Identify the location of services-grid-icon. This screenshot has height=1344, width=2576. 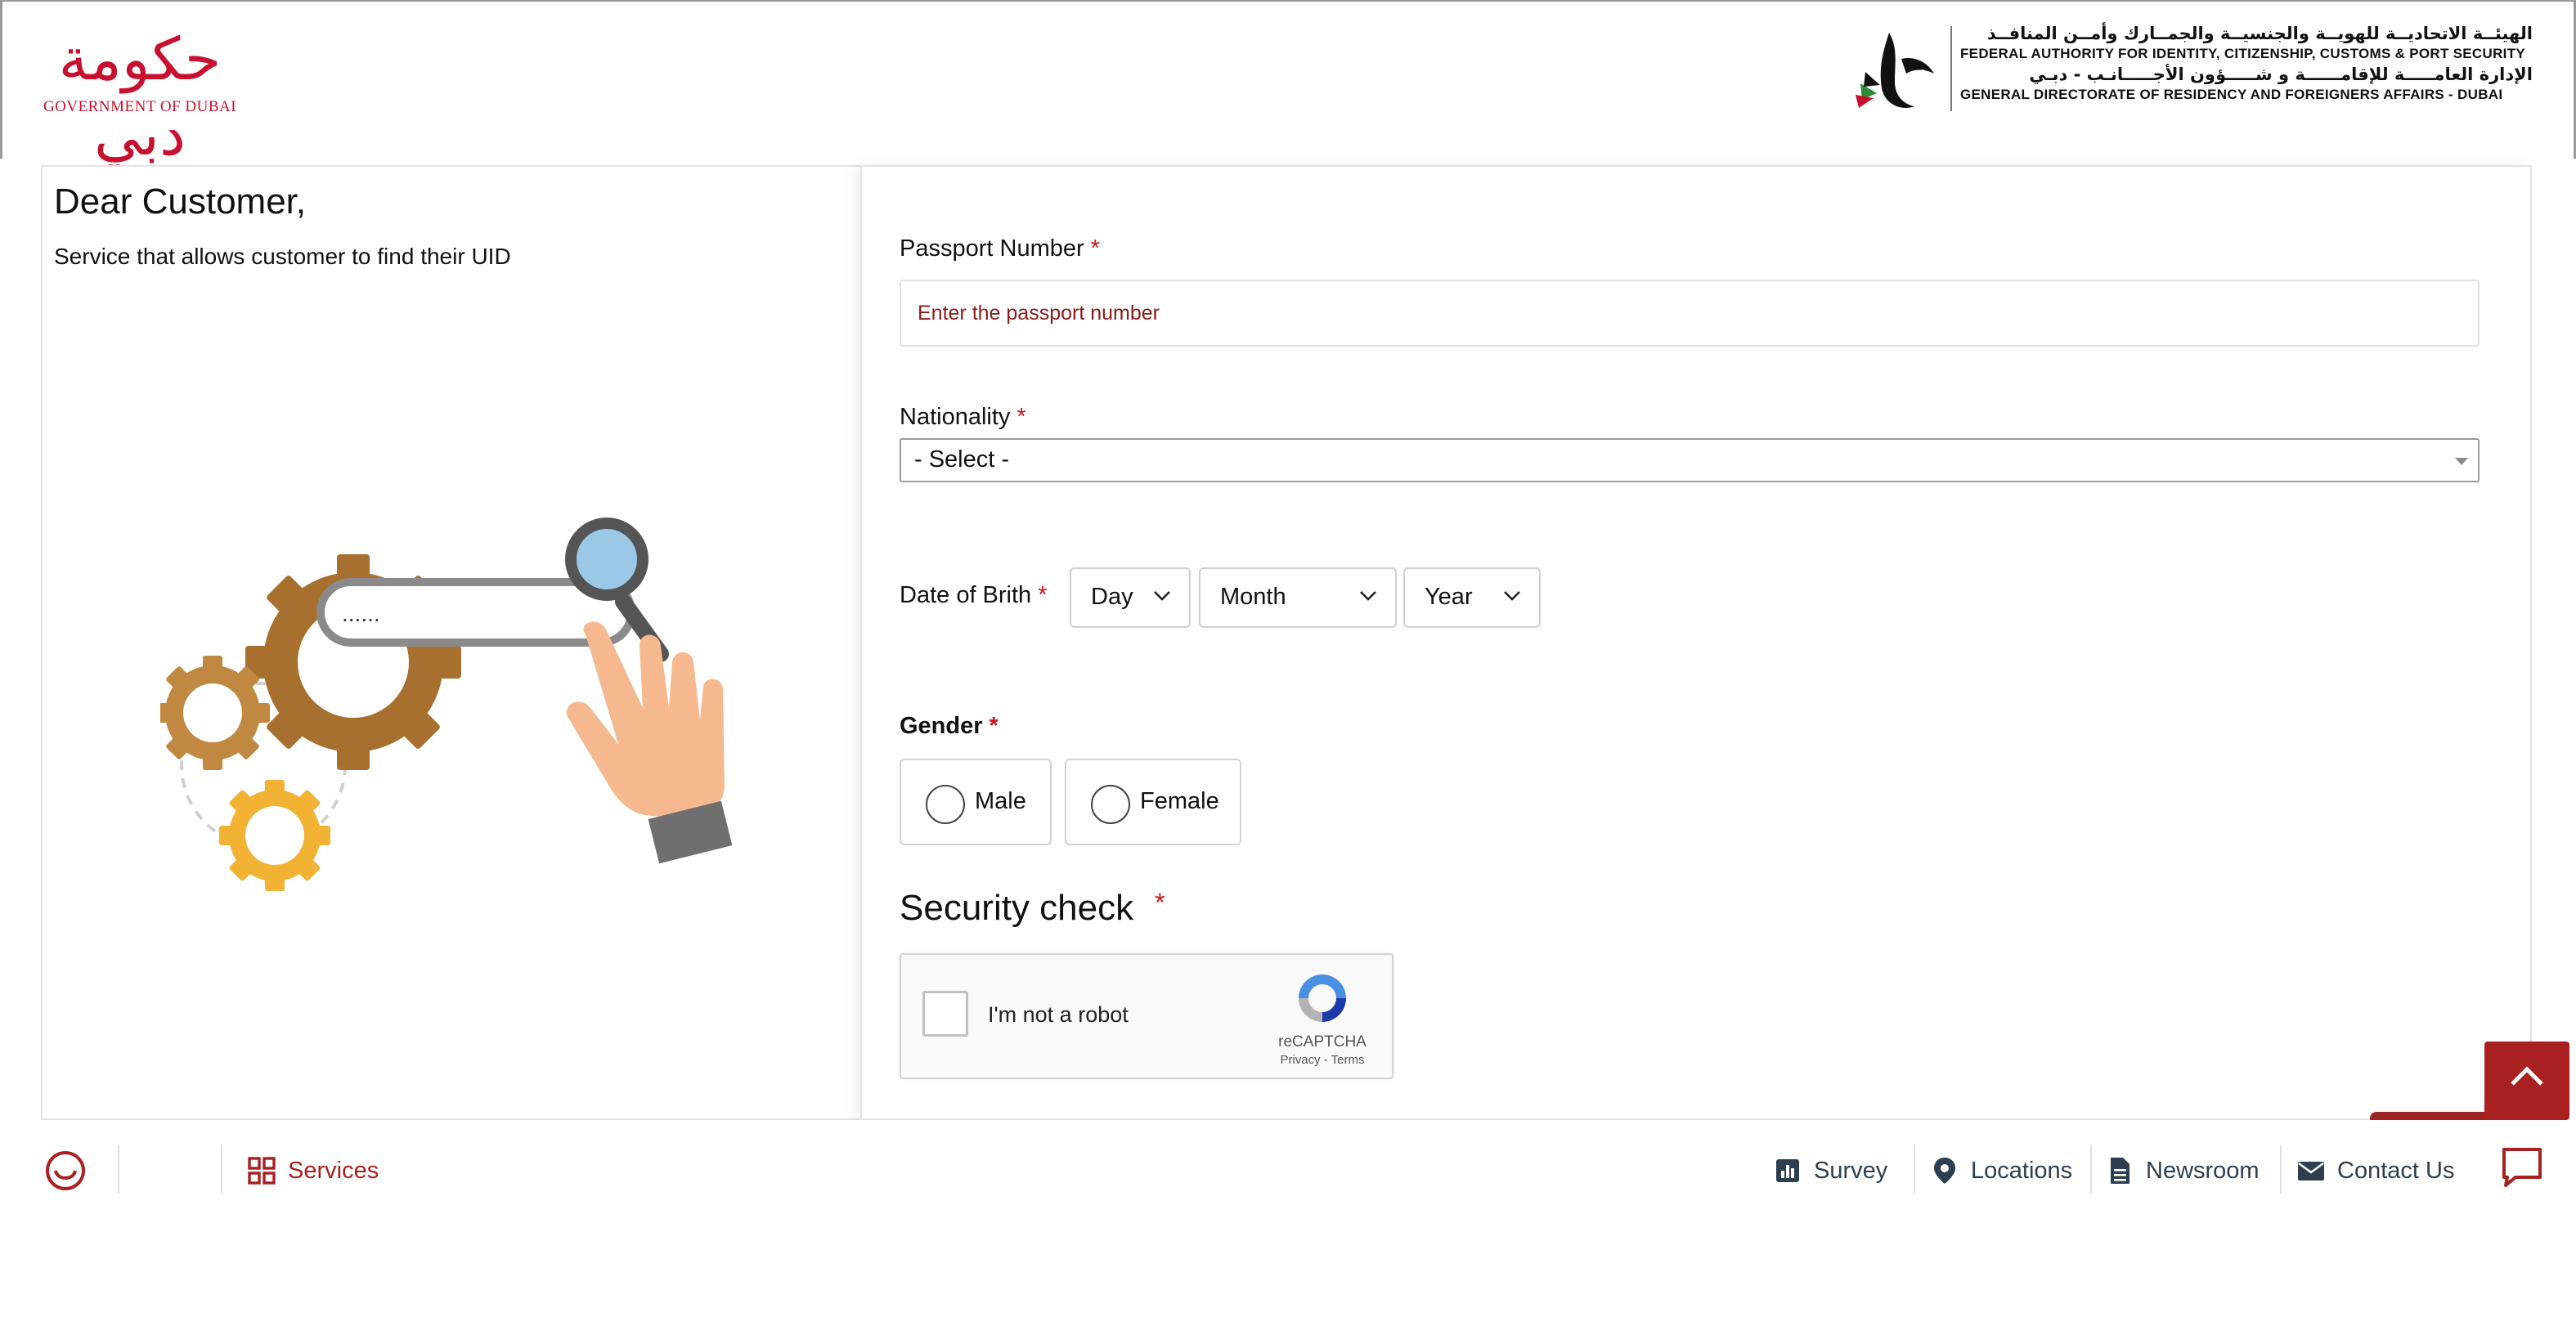
(262, 1171).